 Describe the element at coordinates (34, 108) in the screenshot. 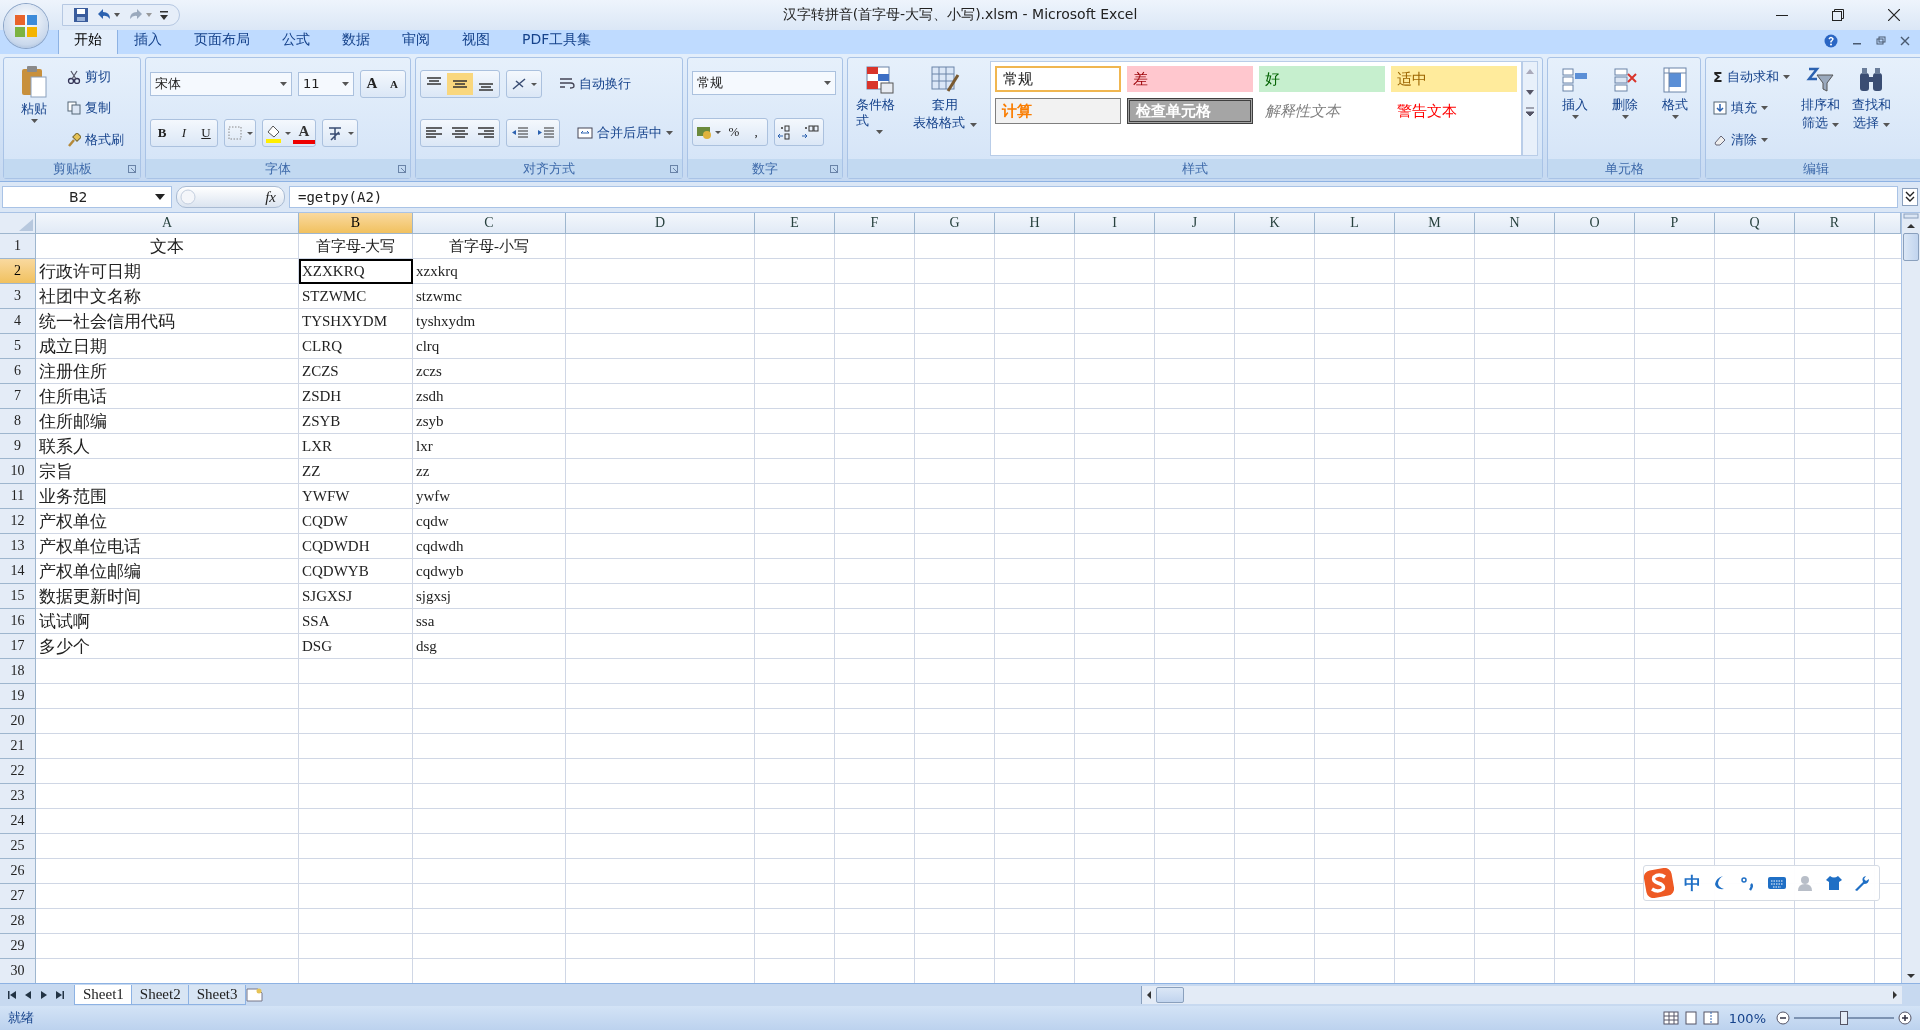

I see `paste-button: 粘贴` at that location.